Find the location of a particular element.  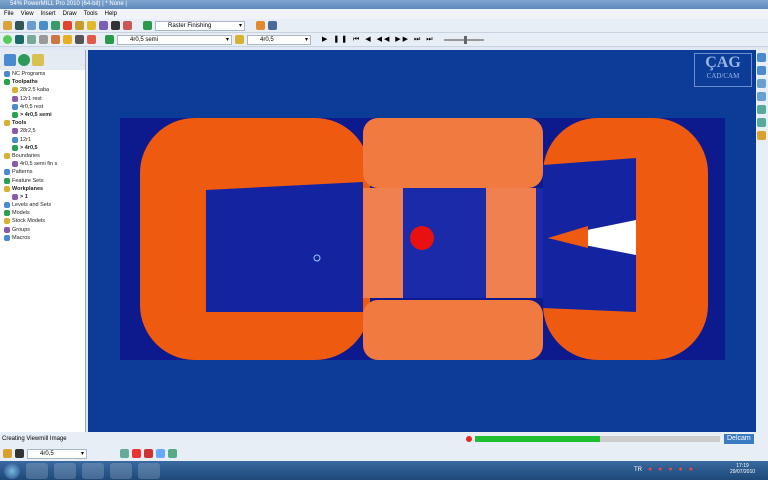

tree-item-label: 12r1 is located at coordinates (26, 139).